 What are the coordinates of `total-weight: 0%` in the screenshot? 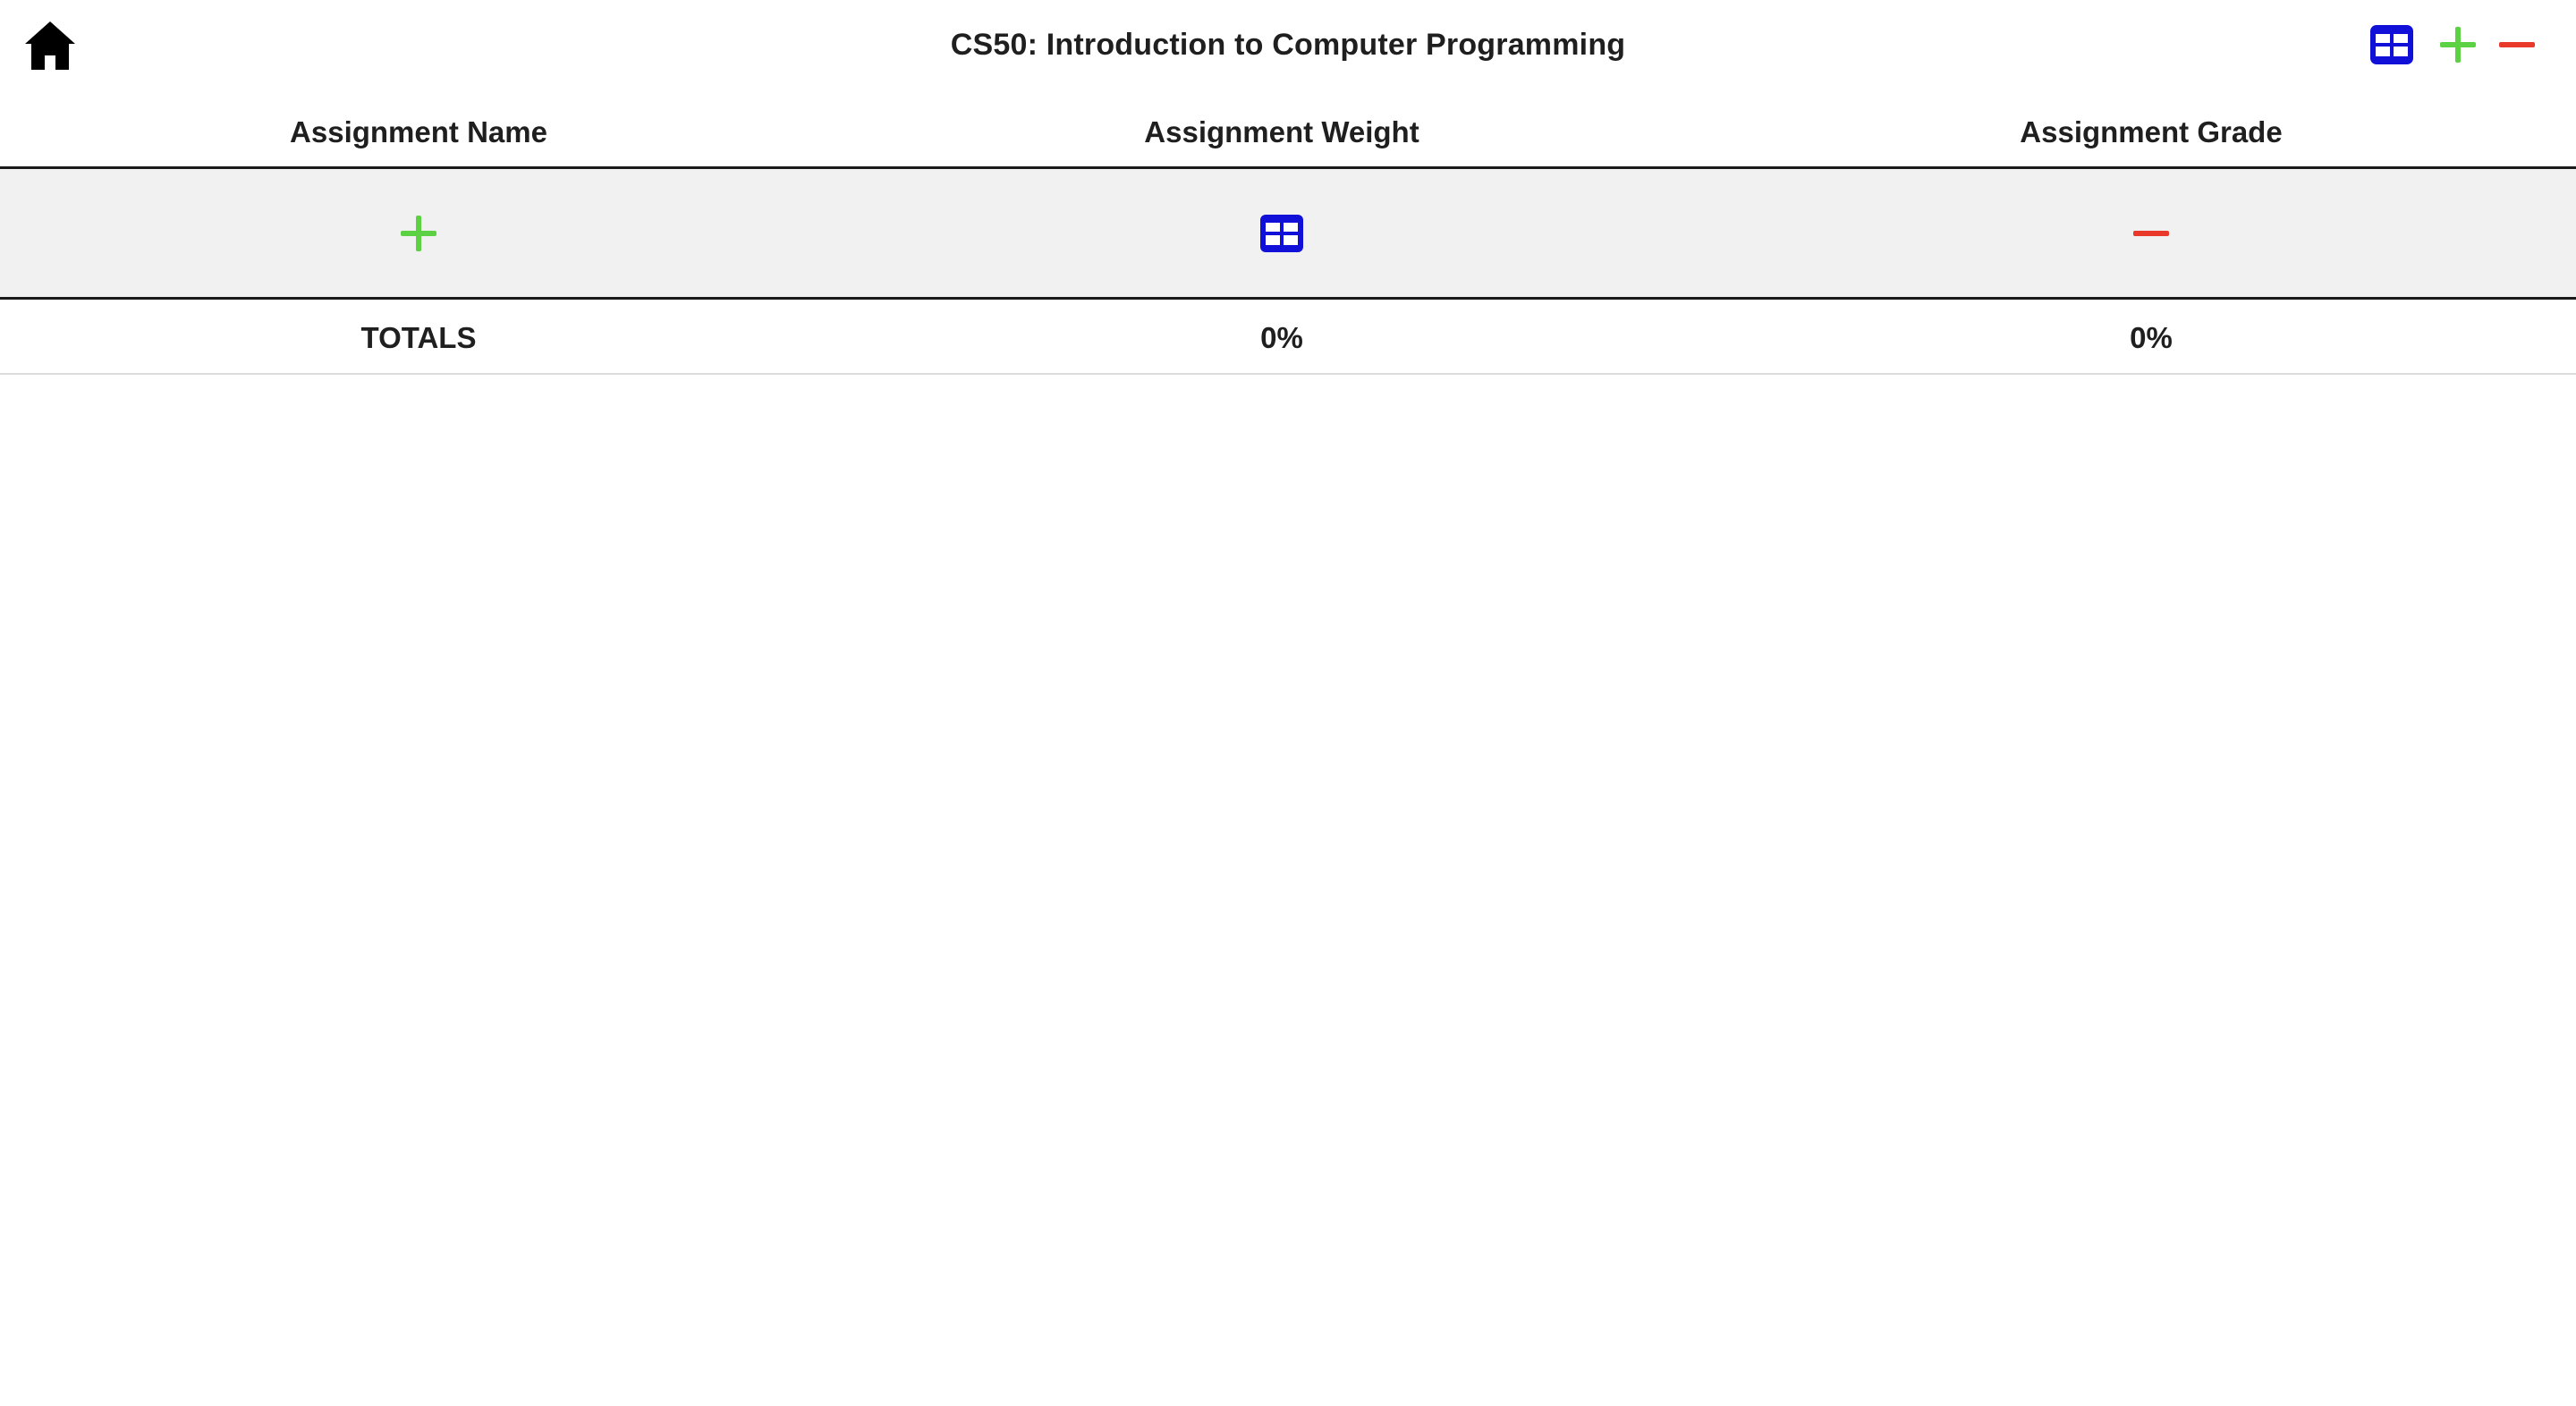 It's located at (1281, 337).